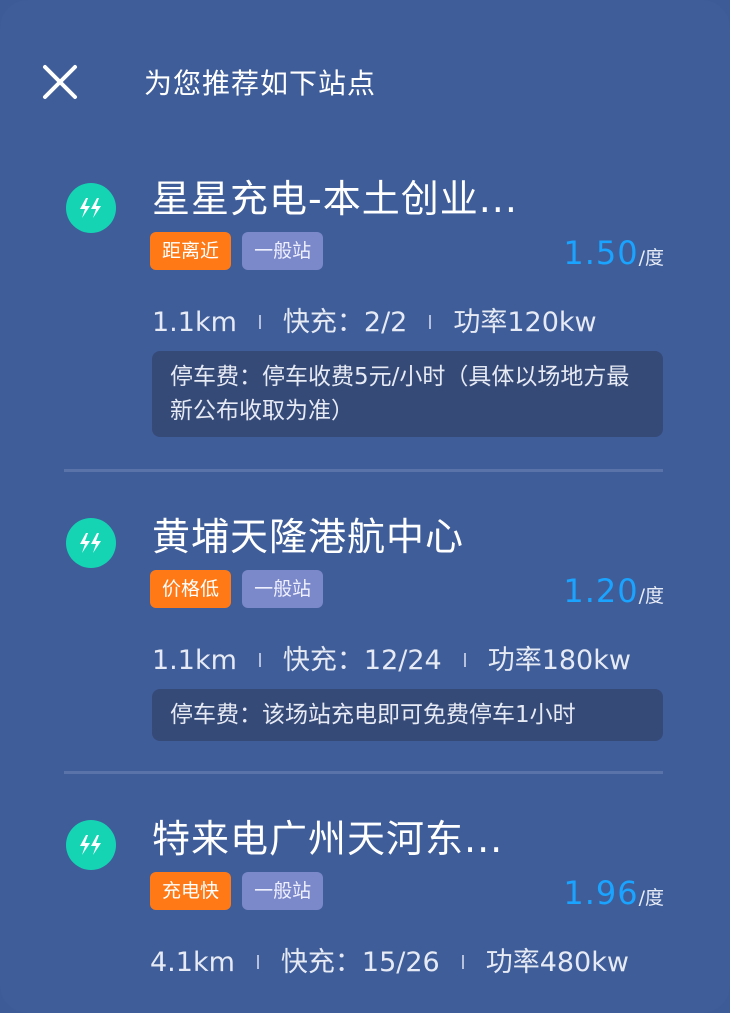 The image size is (730, 1013). I want to click on station-metrics: 1.1km 快充：2/2 功率120kw, so click(374, 319).